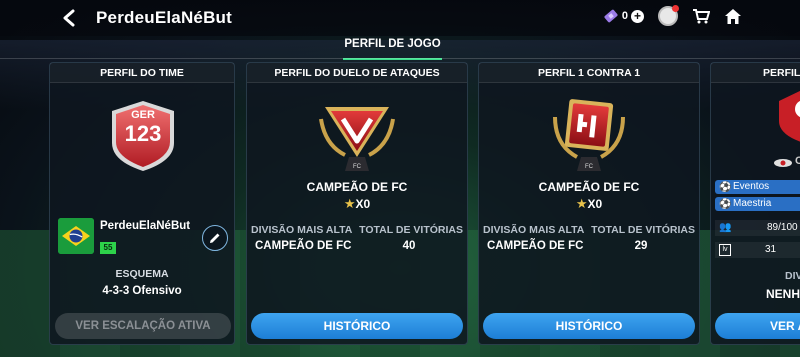 Image resolution: width=800 pixels, height=357 pixels. I want to click on level-badge: 55, so click(108, 248).